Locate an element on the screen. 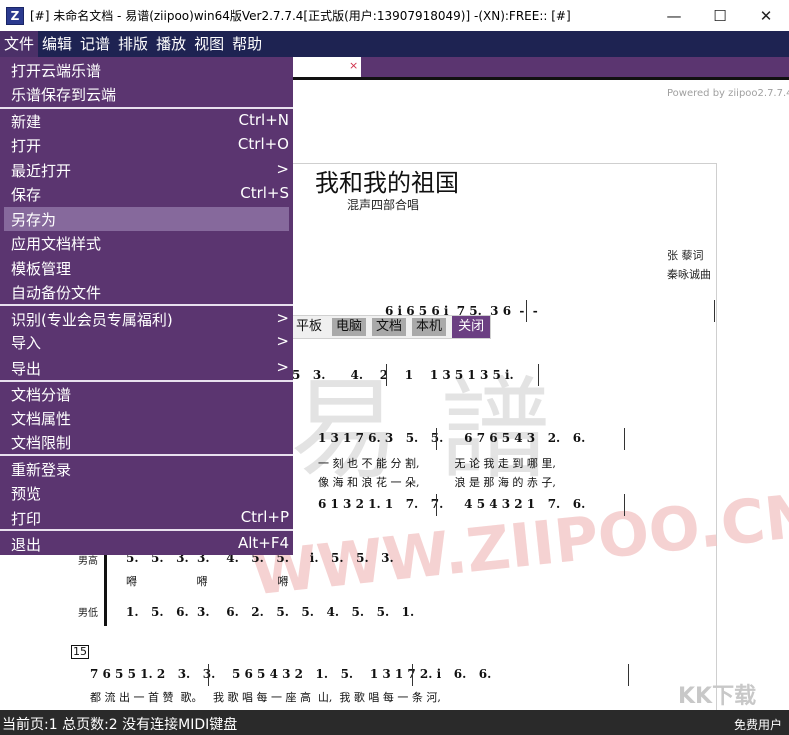 Image resolution: width=789 pixels, height=735 pixels. menu-item-shortcut: Ctrl+S is located at coordinates (264, 193).